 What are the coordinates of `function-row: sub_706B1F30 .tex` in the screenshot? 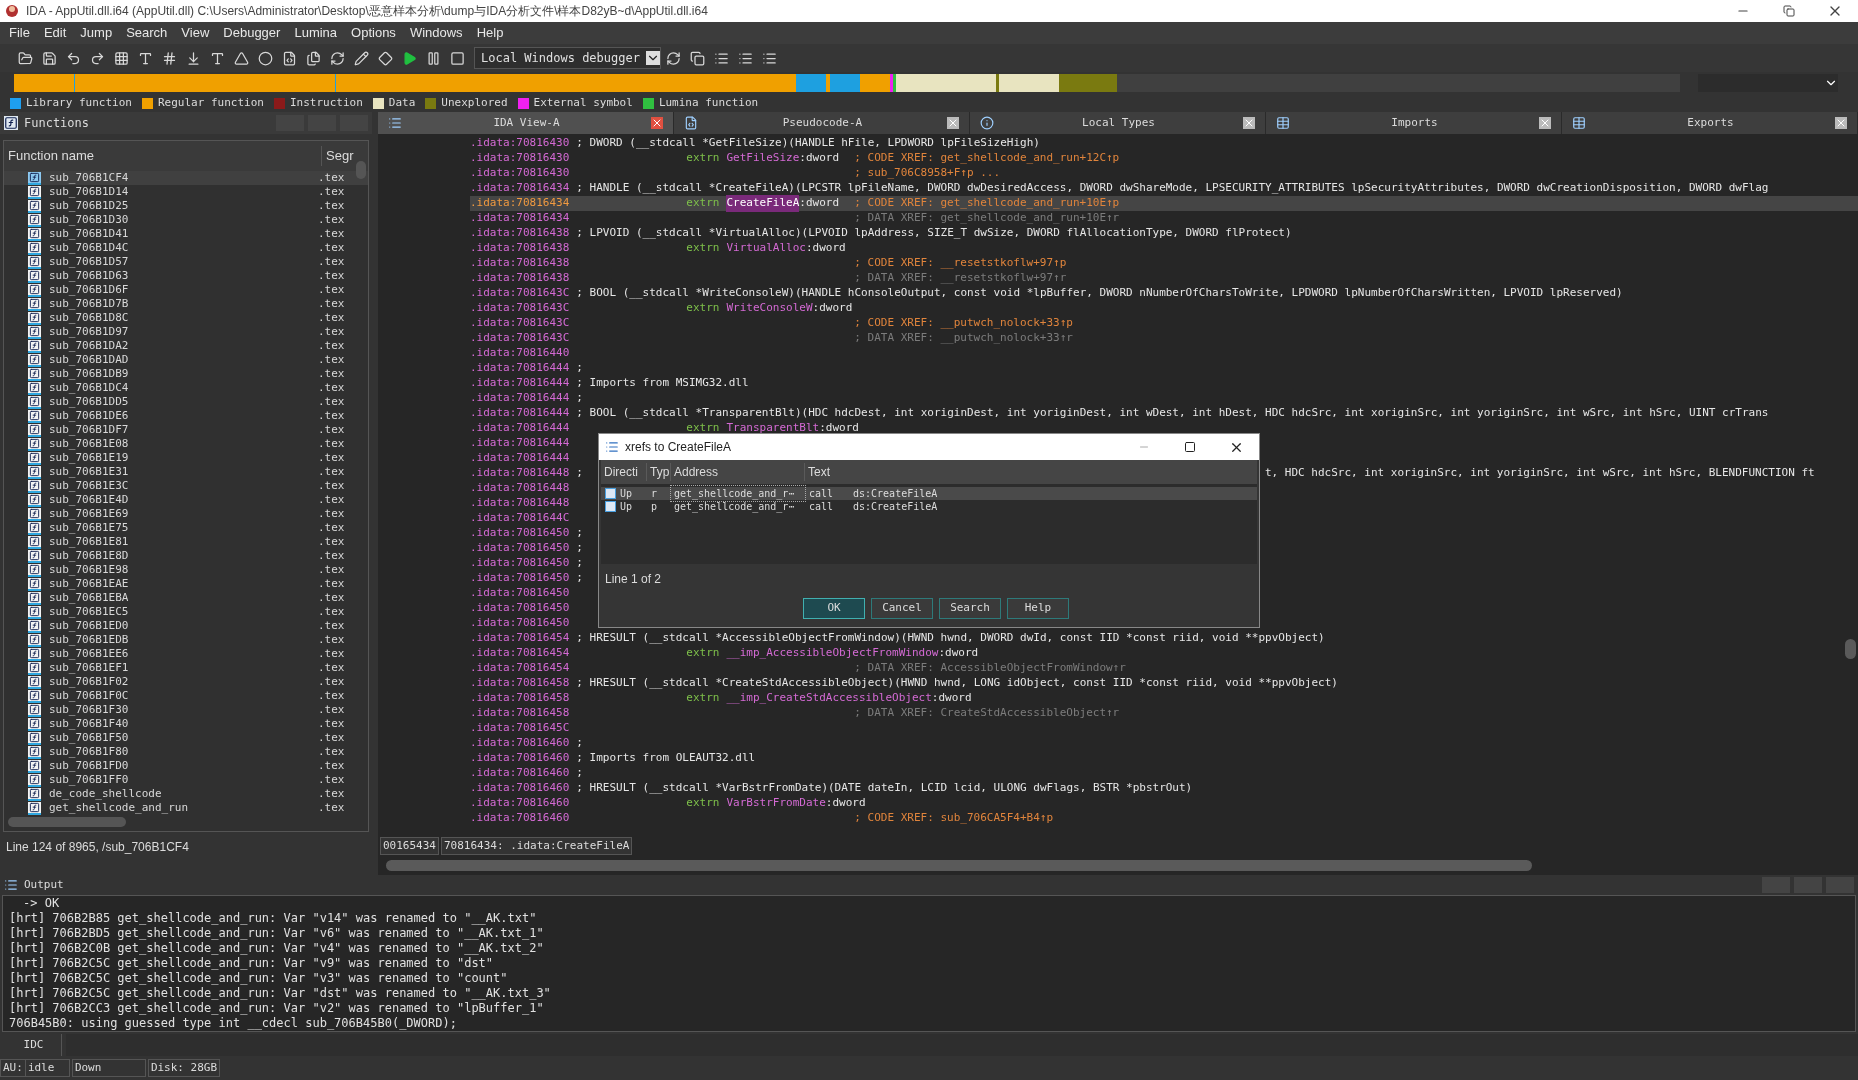 It's located at (186, 710).